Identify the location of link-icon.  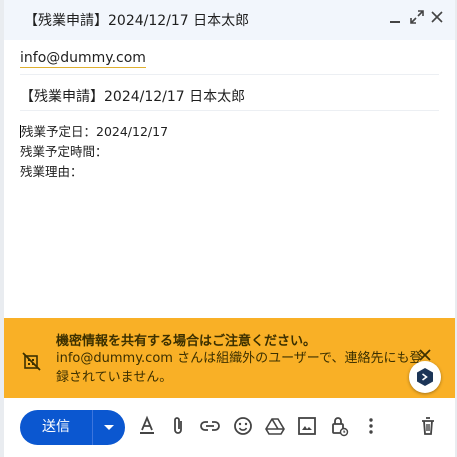
(210, 426).